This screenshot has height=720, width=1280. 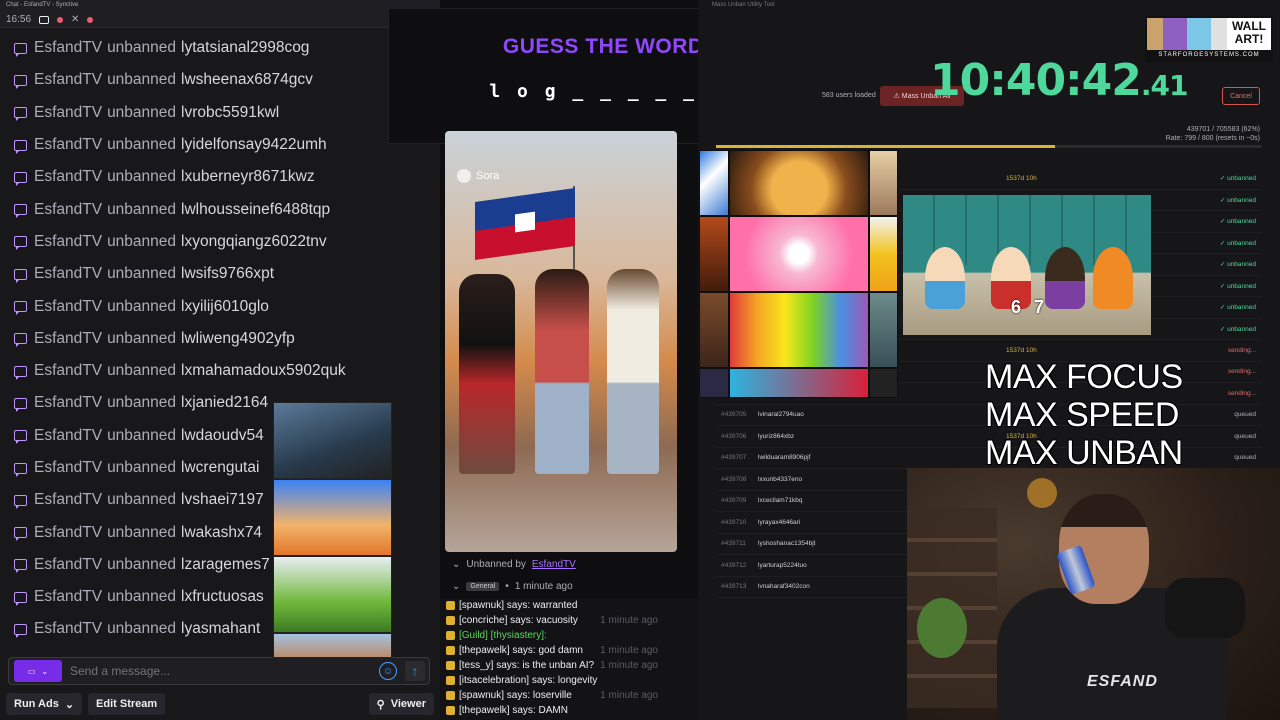 What do you see at coordinates (225, 565) in the screenshot?
I see `message-target: lzaragemes7` at bounding box center [225, 565].